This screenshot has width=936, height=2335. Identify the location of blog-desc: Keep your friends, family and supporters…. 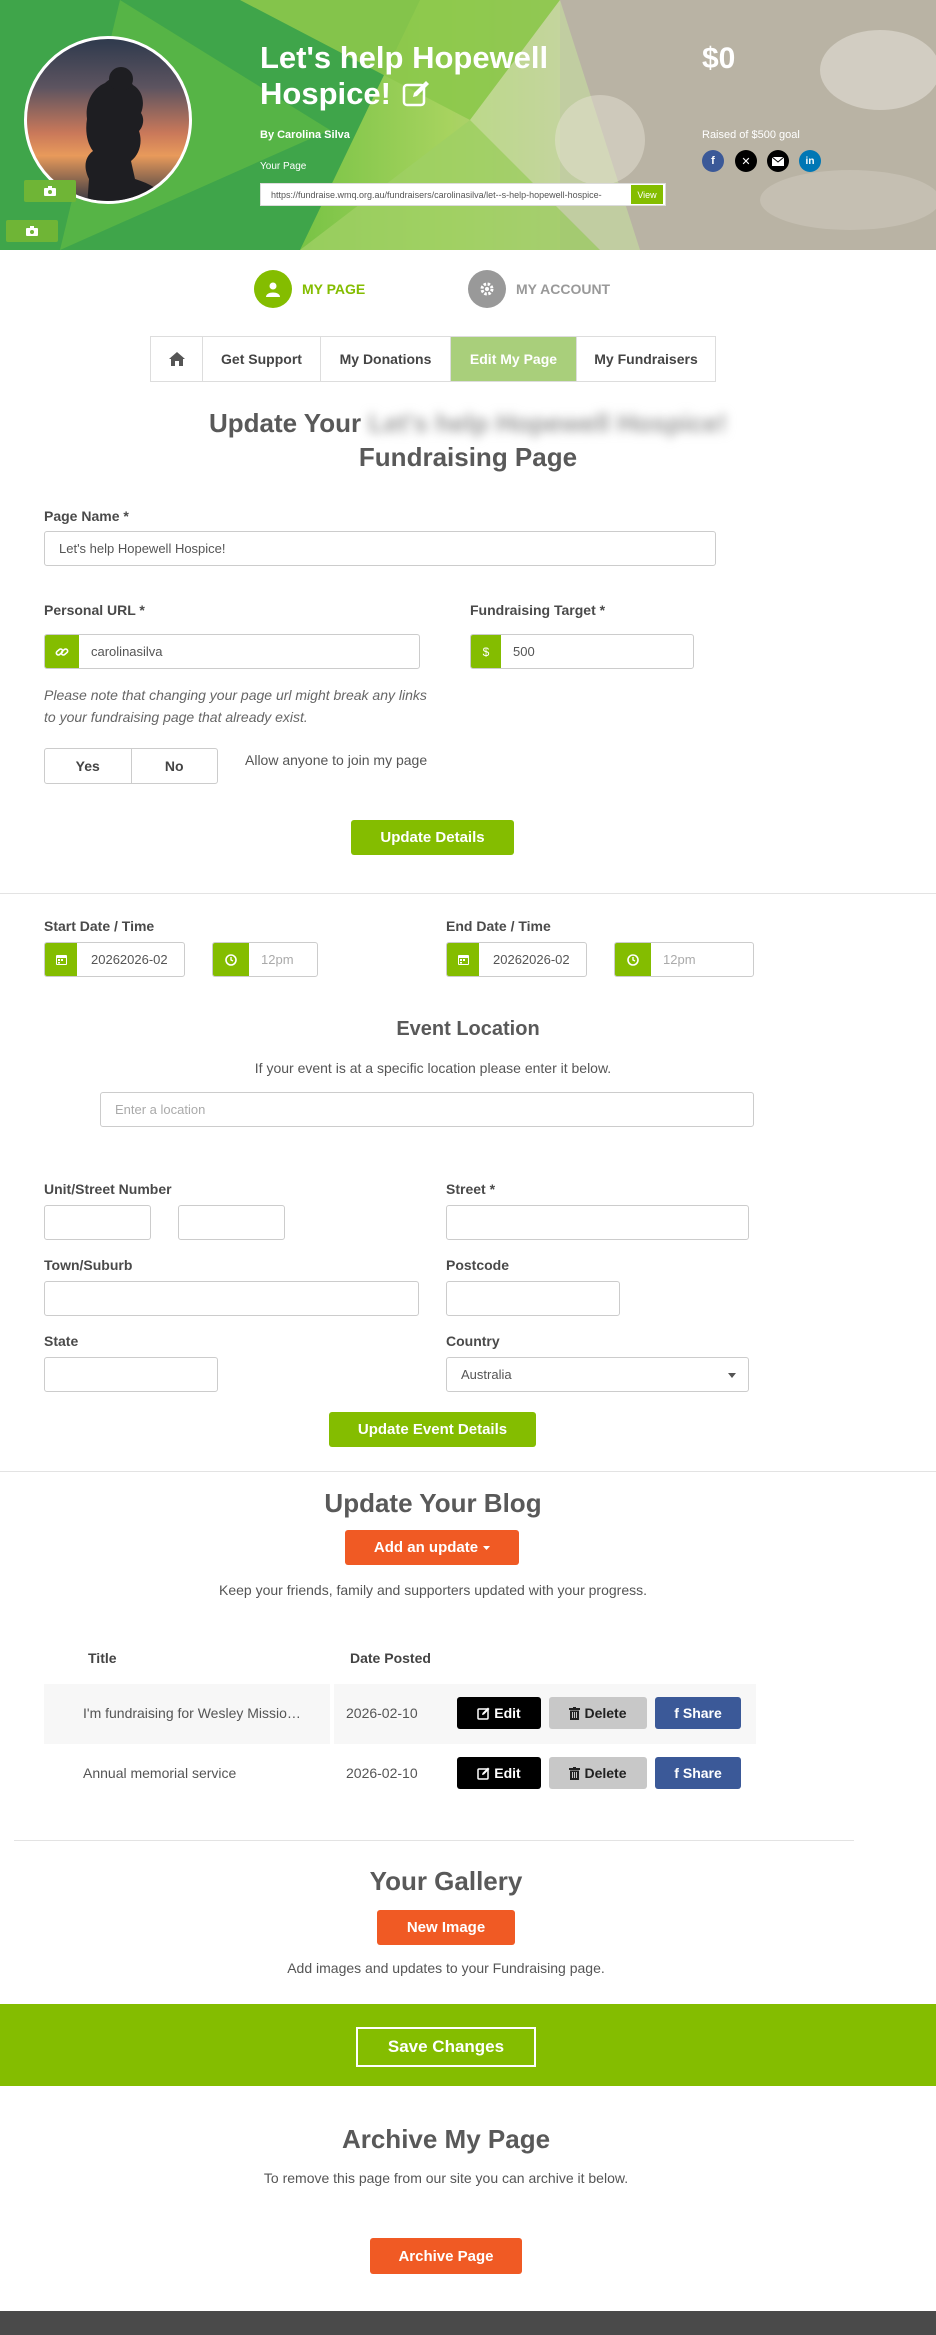
(432, 1590).